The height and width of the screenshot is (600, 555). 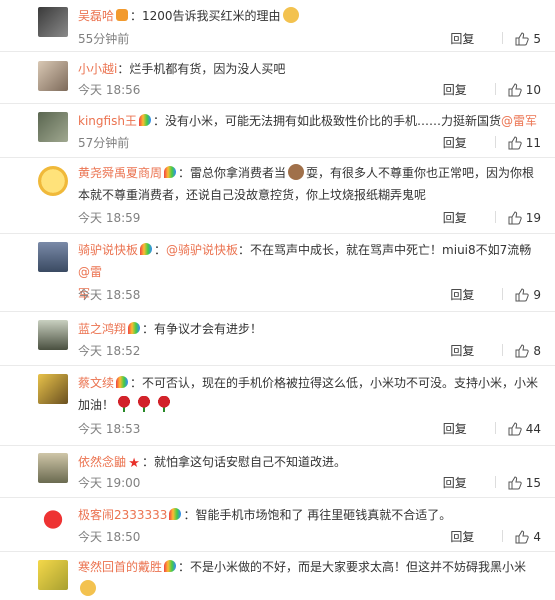 I want to click on like-button: 10, so click(x=524, y=90).